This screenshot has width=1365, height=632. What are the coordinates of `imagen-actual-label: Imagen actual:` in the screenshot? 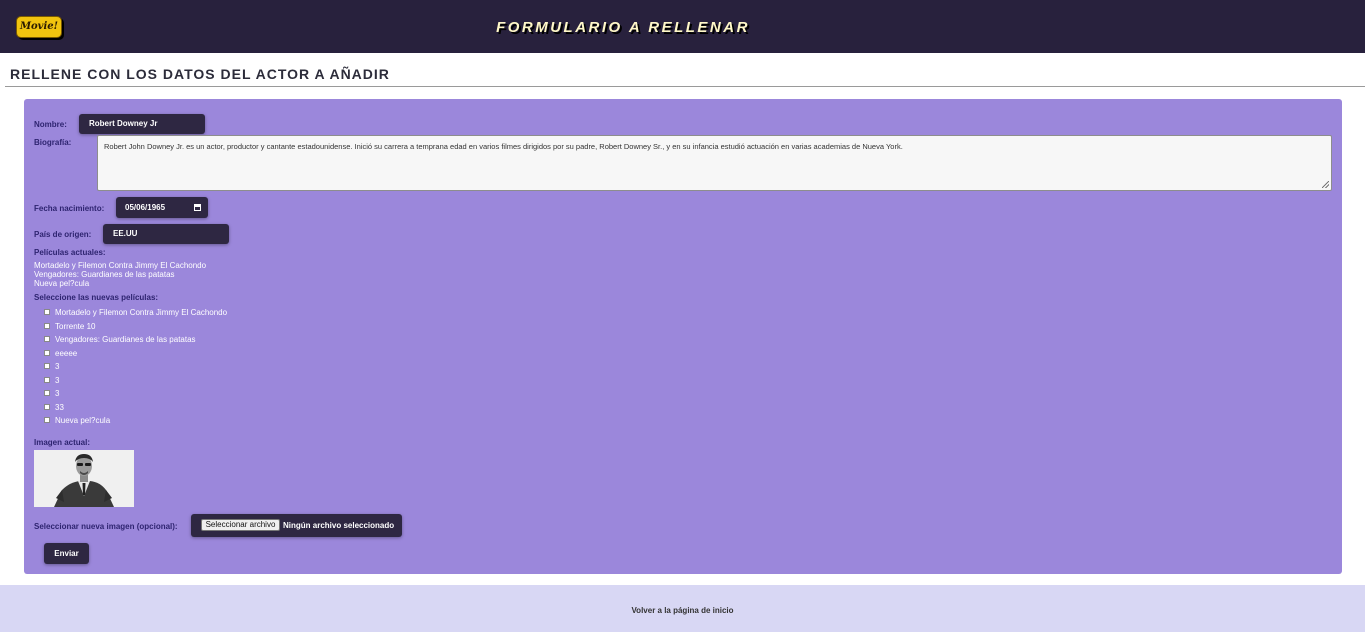 It's located at (62, 442).